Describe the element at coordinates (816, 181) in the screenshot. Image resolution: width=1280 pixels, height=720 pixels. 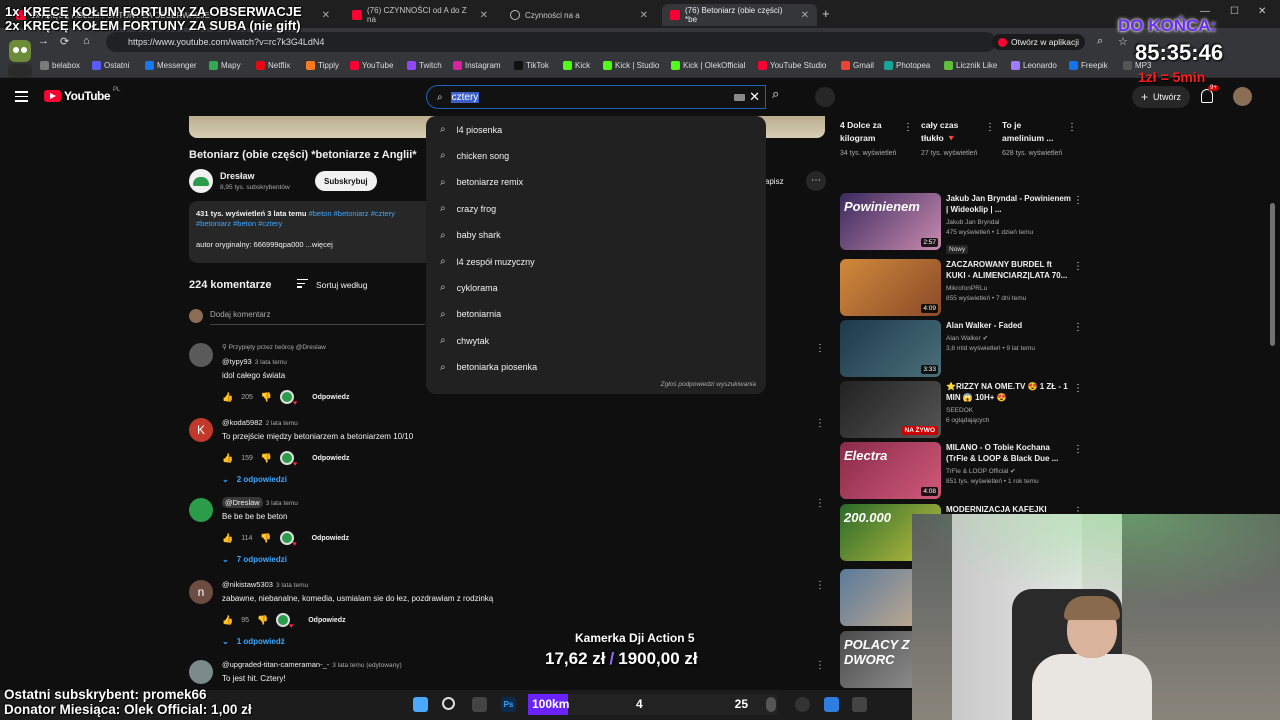
I see `more-actions-icon: ⋯` at that location.